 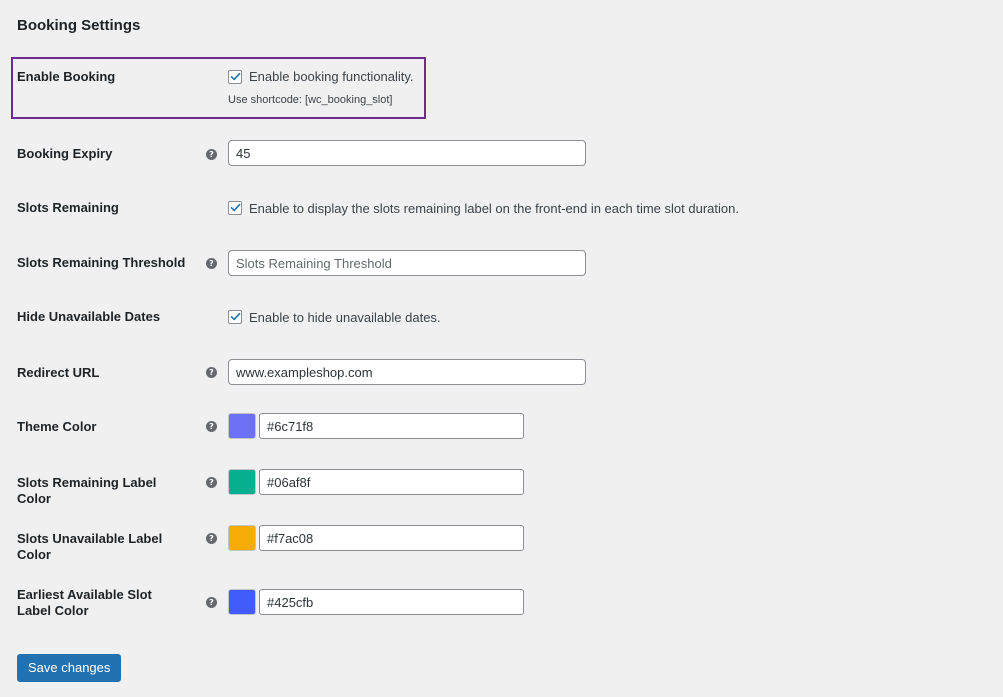 I want to click on enable-booking-label: Enable Booking, so click(x=66, y=76).